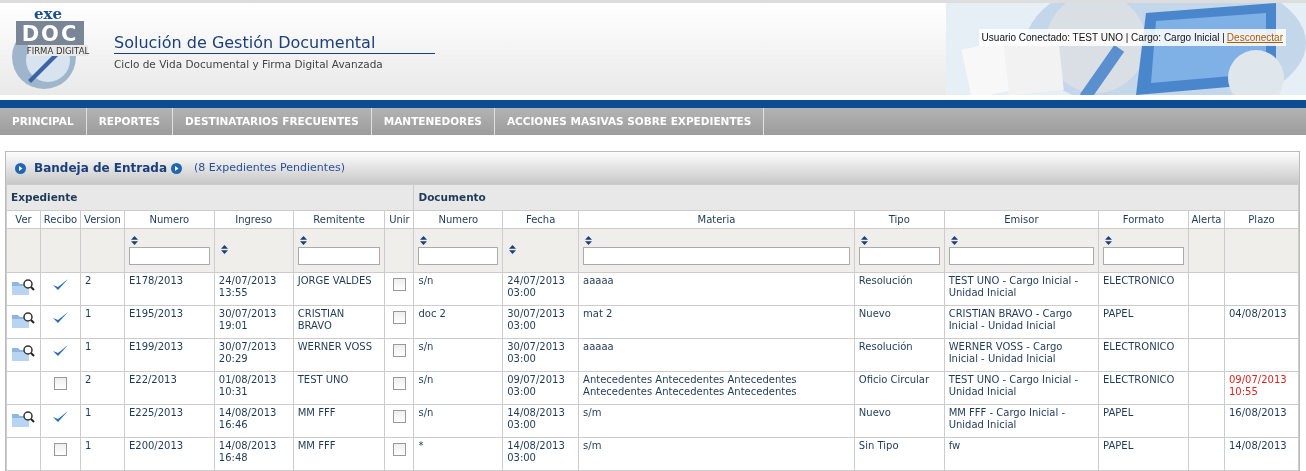 This screenshot has height=471, width=1306. What do you see at coordinates (598, 313) in the screenshot?
I see `table-cell: mat 2` at bounding box center [598, 313].